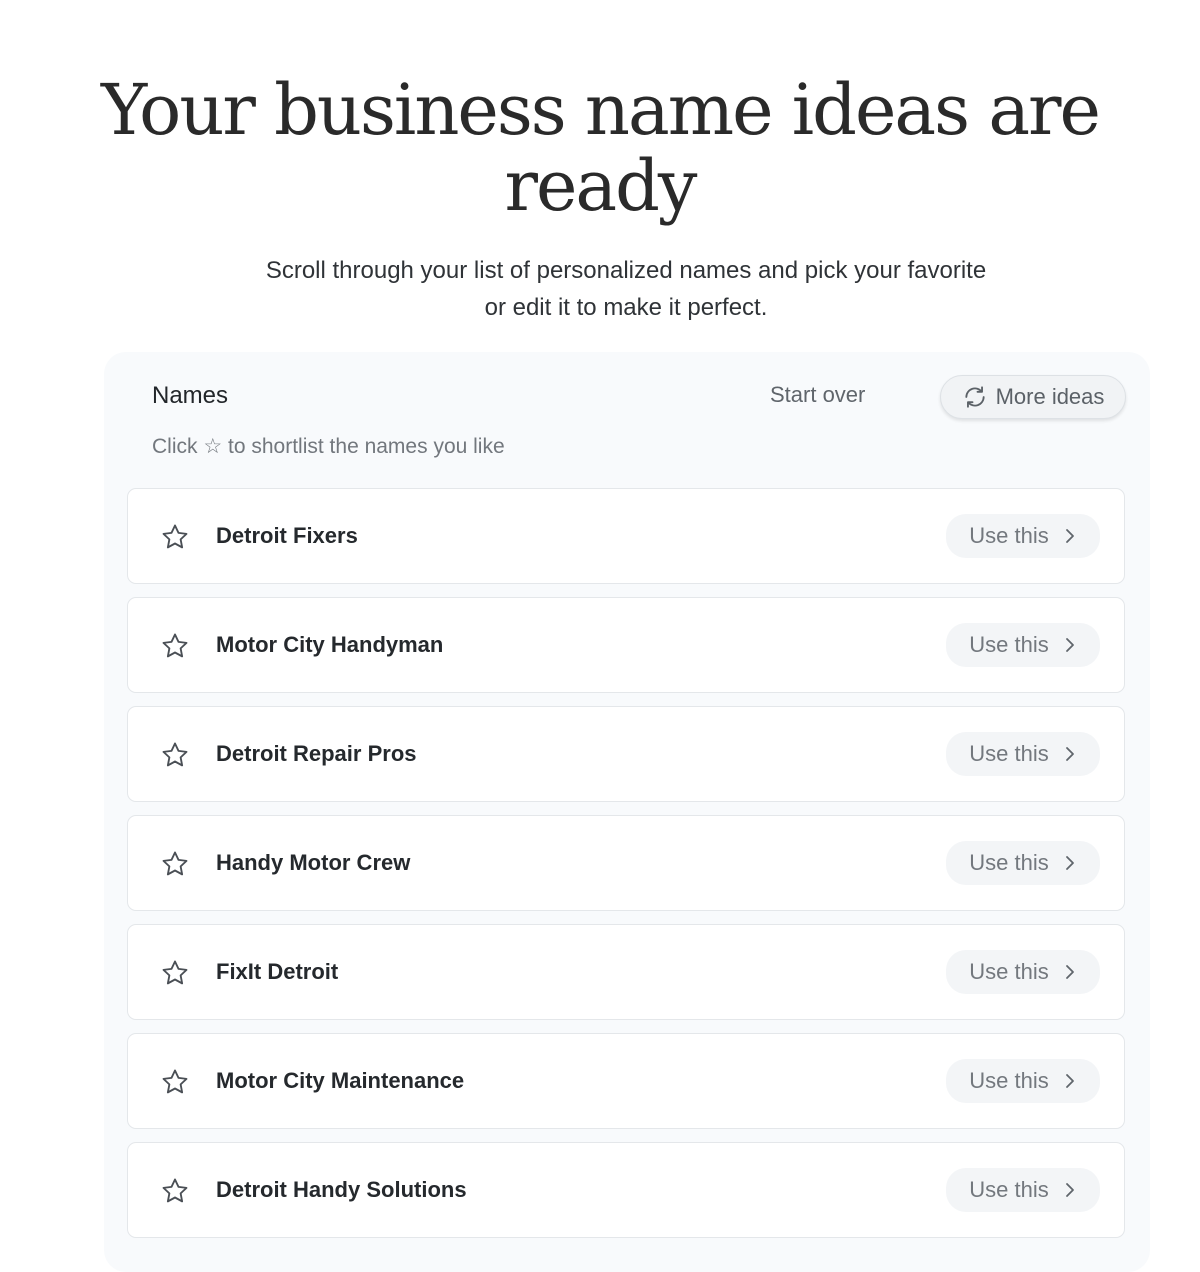 The image size is (1200, 1272). I want to click on shortlist-hint: Click ☆ to shortlist the names you like, so click(328, 446).